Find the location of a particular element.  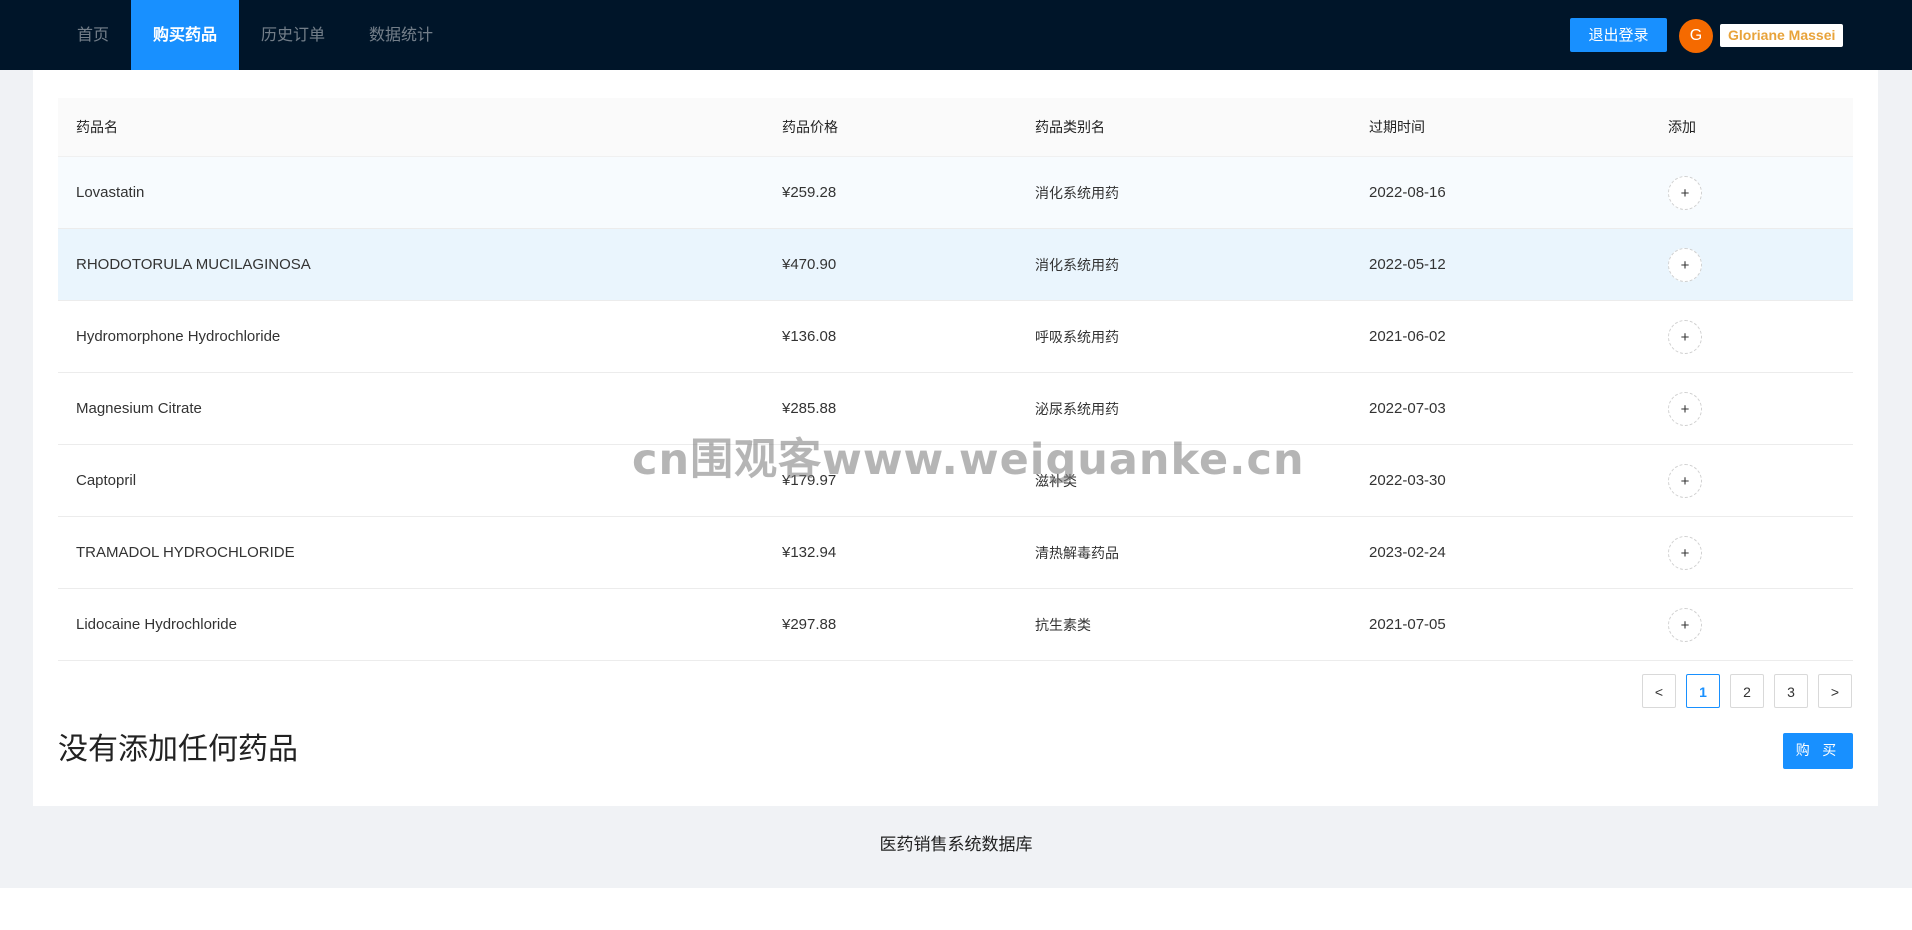

footer-text: 医药销售系统数据库 is located at coordinates (956, 845).